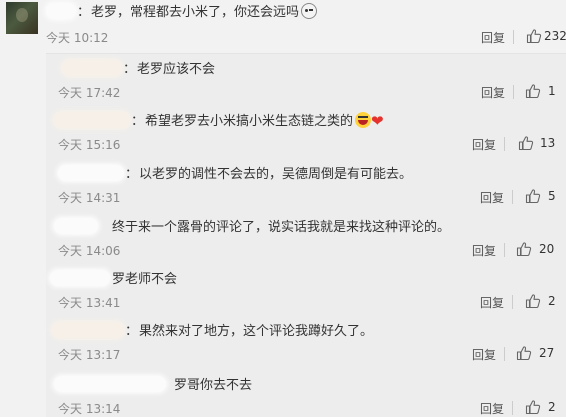 The width and height of the screenshot is (566, 417). Describe the element at coordinates (363, 120) in the screenshot. I see `laughing-emoji-icon` at that location.